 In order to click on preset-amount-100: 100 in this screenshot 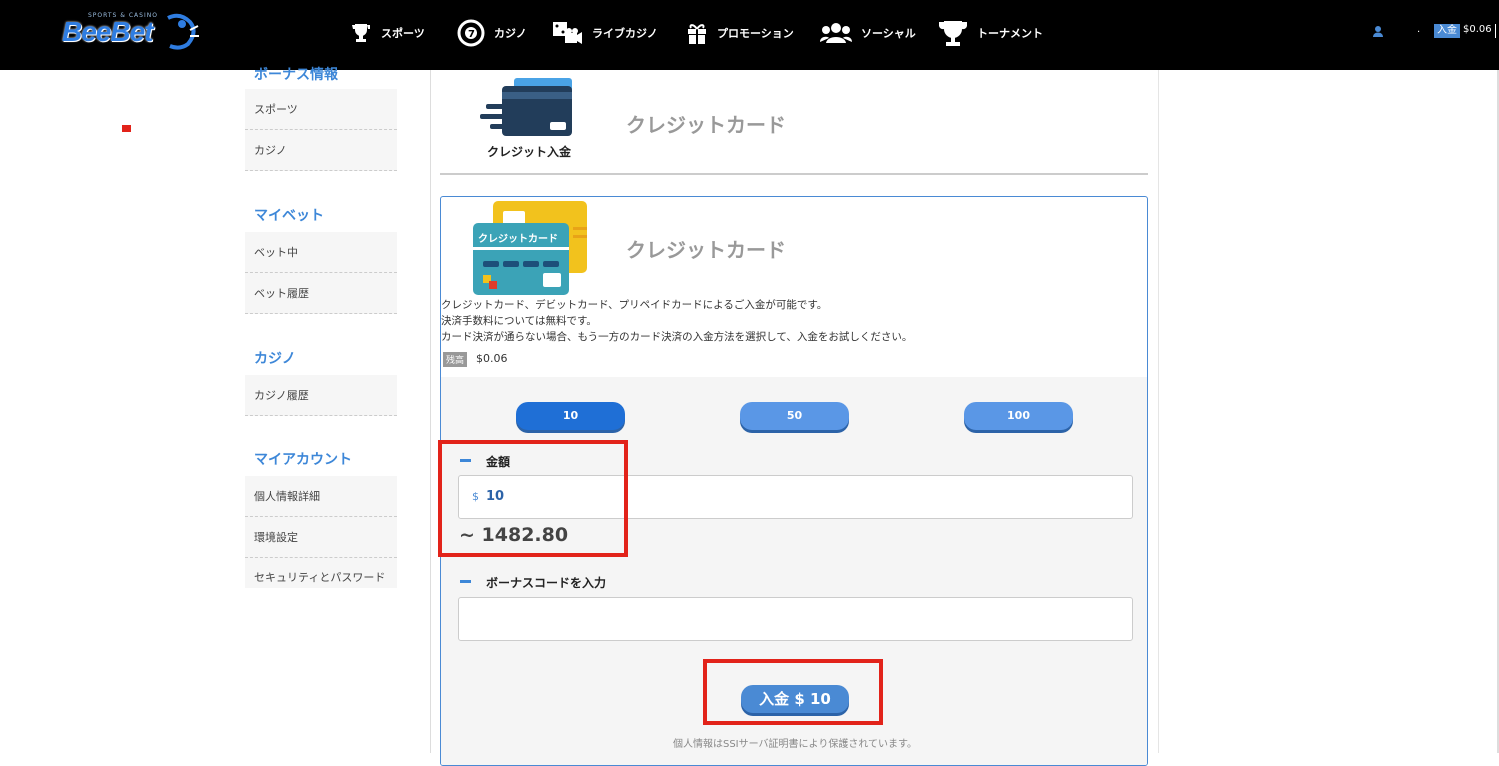, I will do `click(1018, 416)`.